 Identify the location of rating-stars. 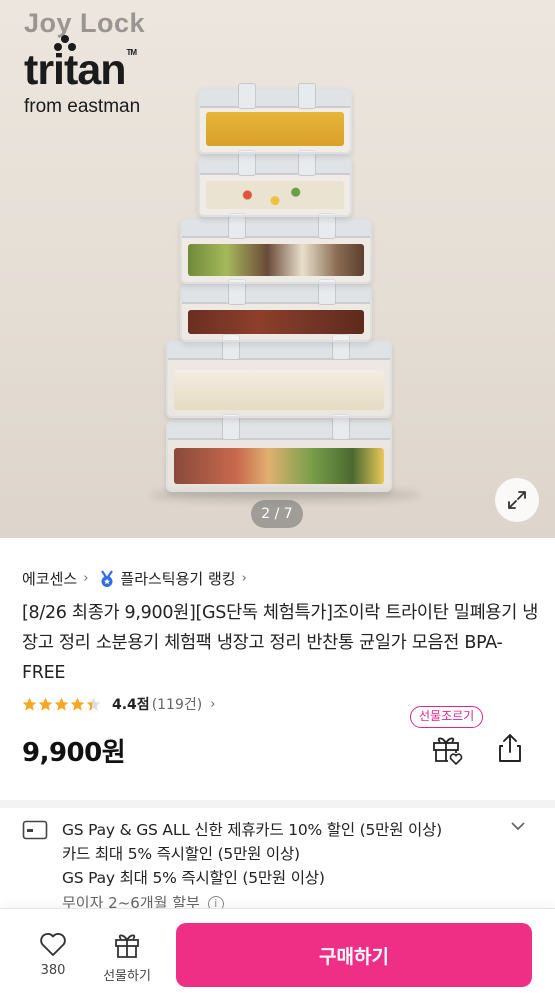
(62, 704).